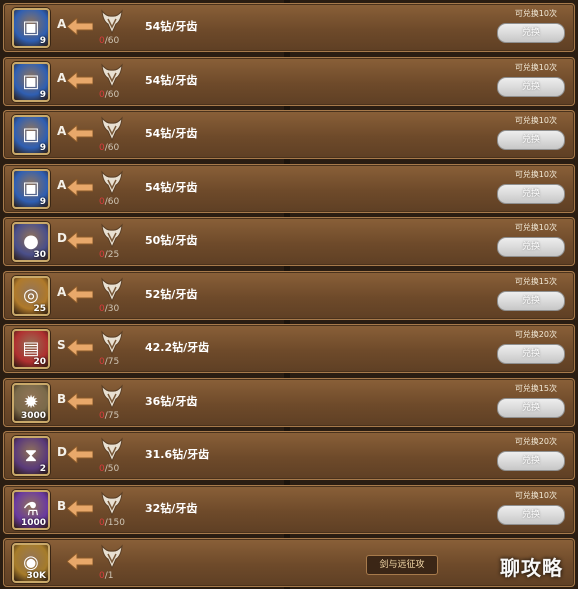 The width and height of the screenshot is (578, 589). Describe the element at coordinates (289, 509) in the screenshot. I see `right-exchange-row: ⚗ 1000 B 0/150 32钻/牙齿 可兑换10次兑换` at that location.